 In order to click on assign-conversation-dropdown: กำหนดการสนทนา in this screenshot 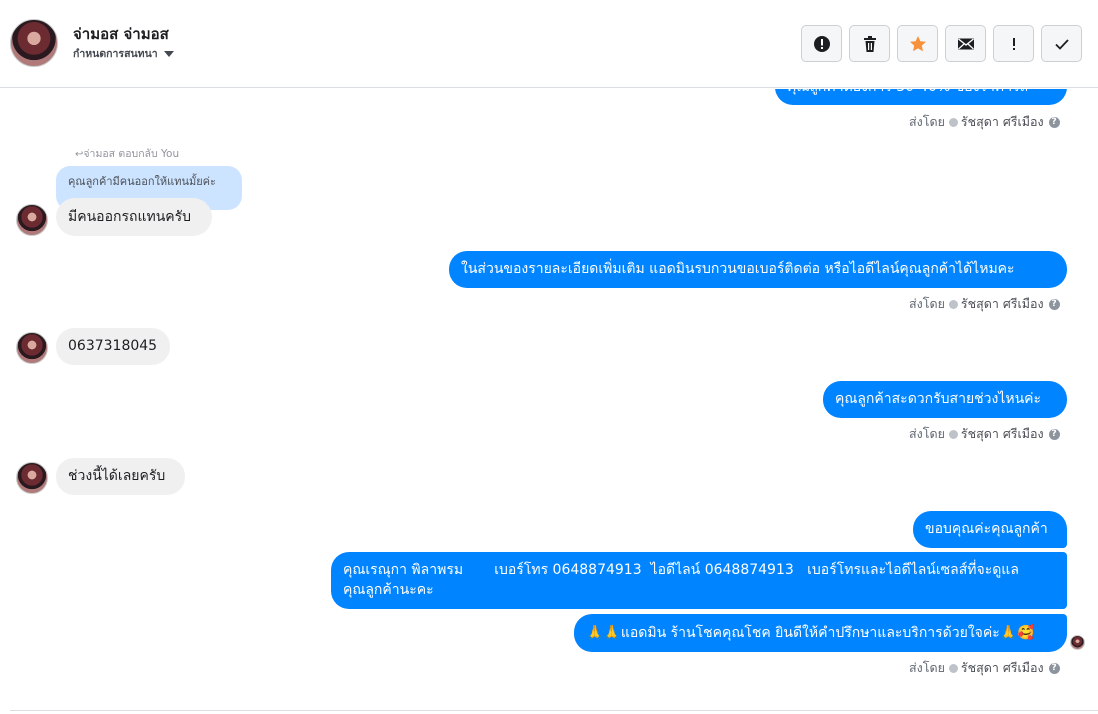, I will do `click(123, 53)`.